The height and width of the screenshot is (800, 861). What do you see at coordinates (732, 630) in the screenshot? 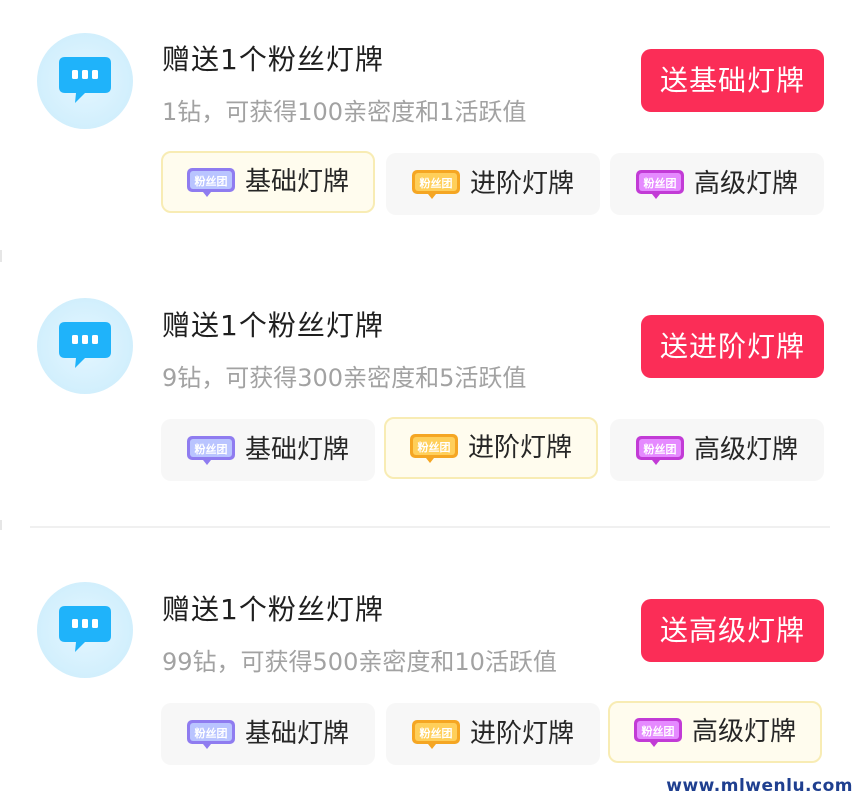
I see `send-premium-button: 送高级灯牌` at bounding box center [732, 630].